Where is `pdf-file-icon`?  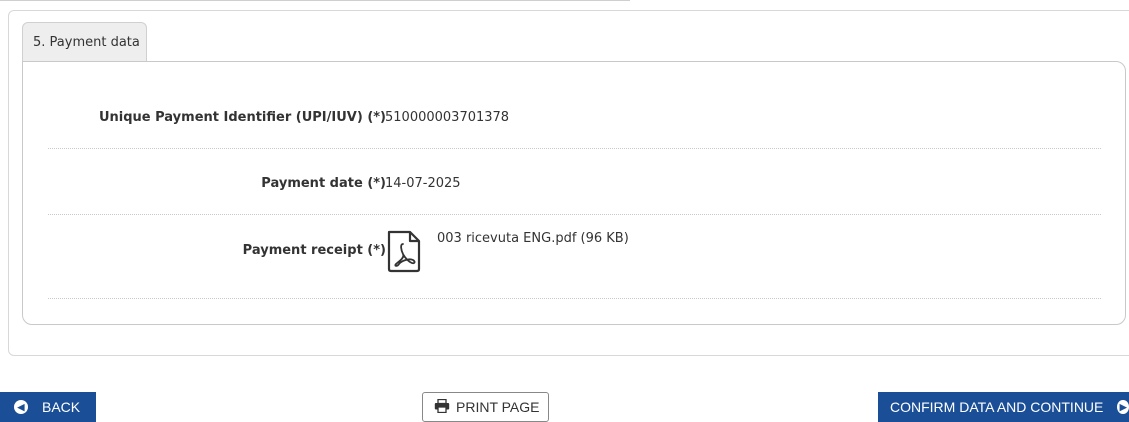
pdf-file-icon is located at coordinates (404, 253).